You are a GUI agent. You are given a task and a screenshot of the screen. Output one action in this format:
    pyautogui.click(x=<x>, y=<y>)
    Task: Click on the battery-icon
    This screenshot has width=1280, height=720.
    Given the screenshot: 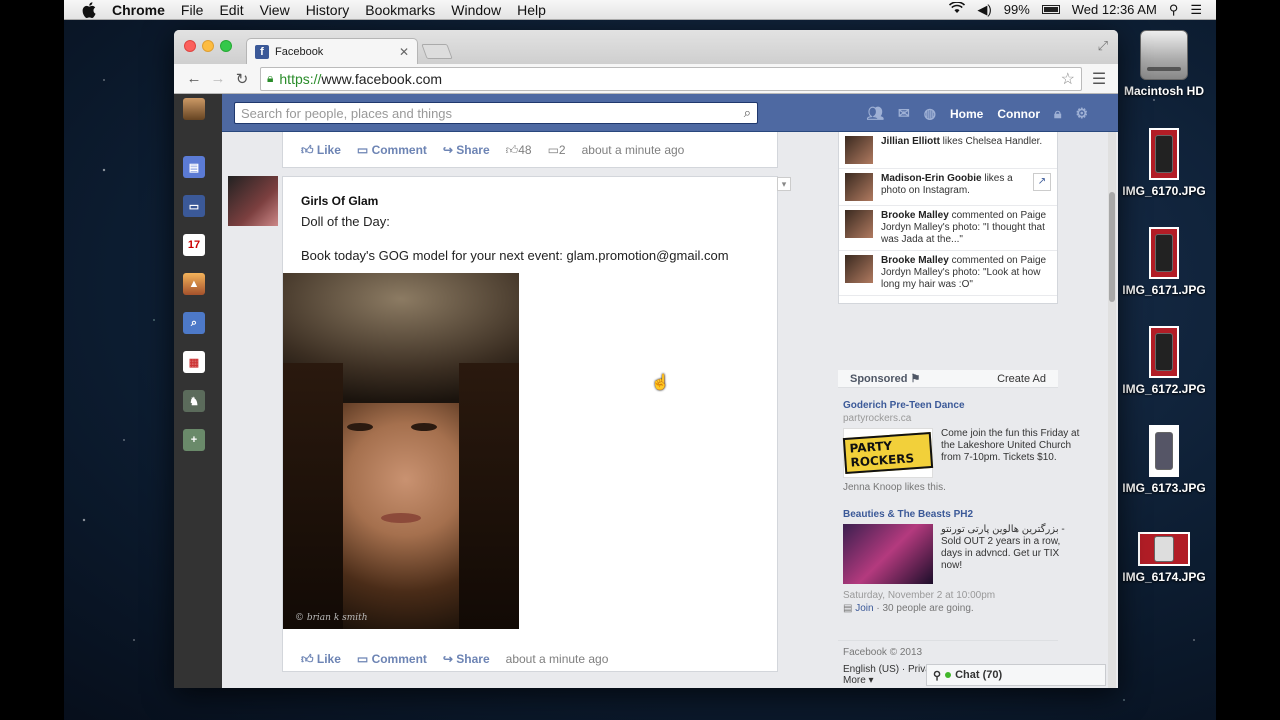 What is the action you would take?
    pyautogui.click(x=1050, y=9)
    